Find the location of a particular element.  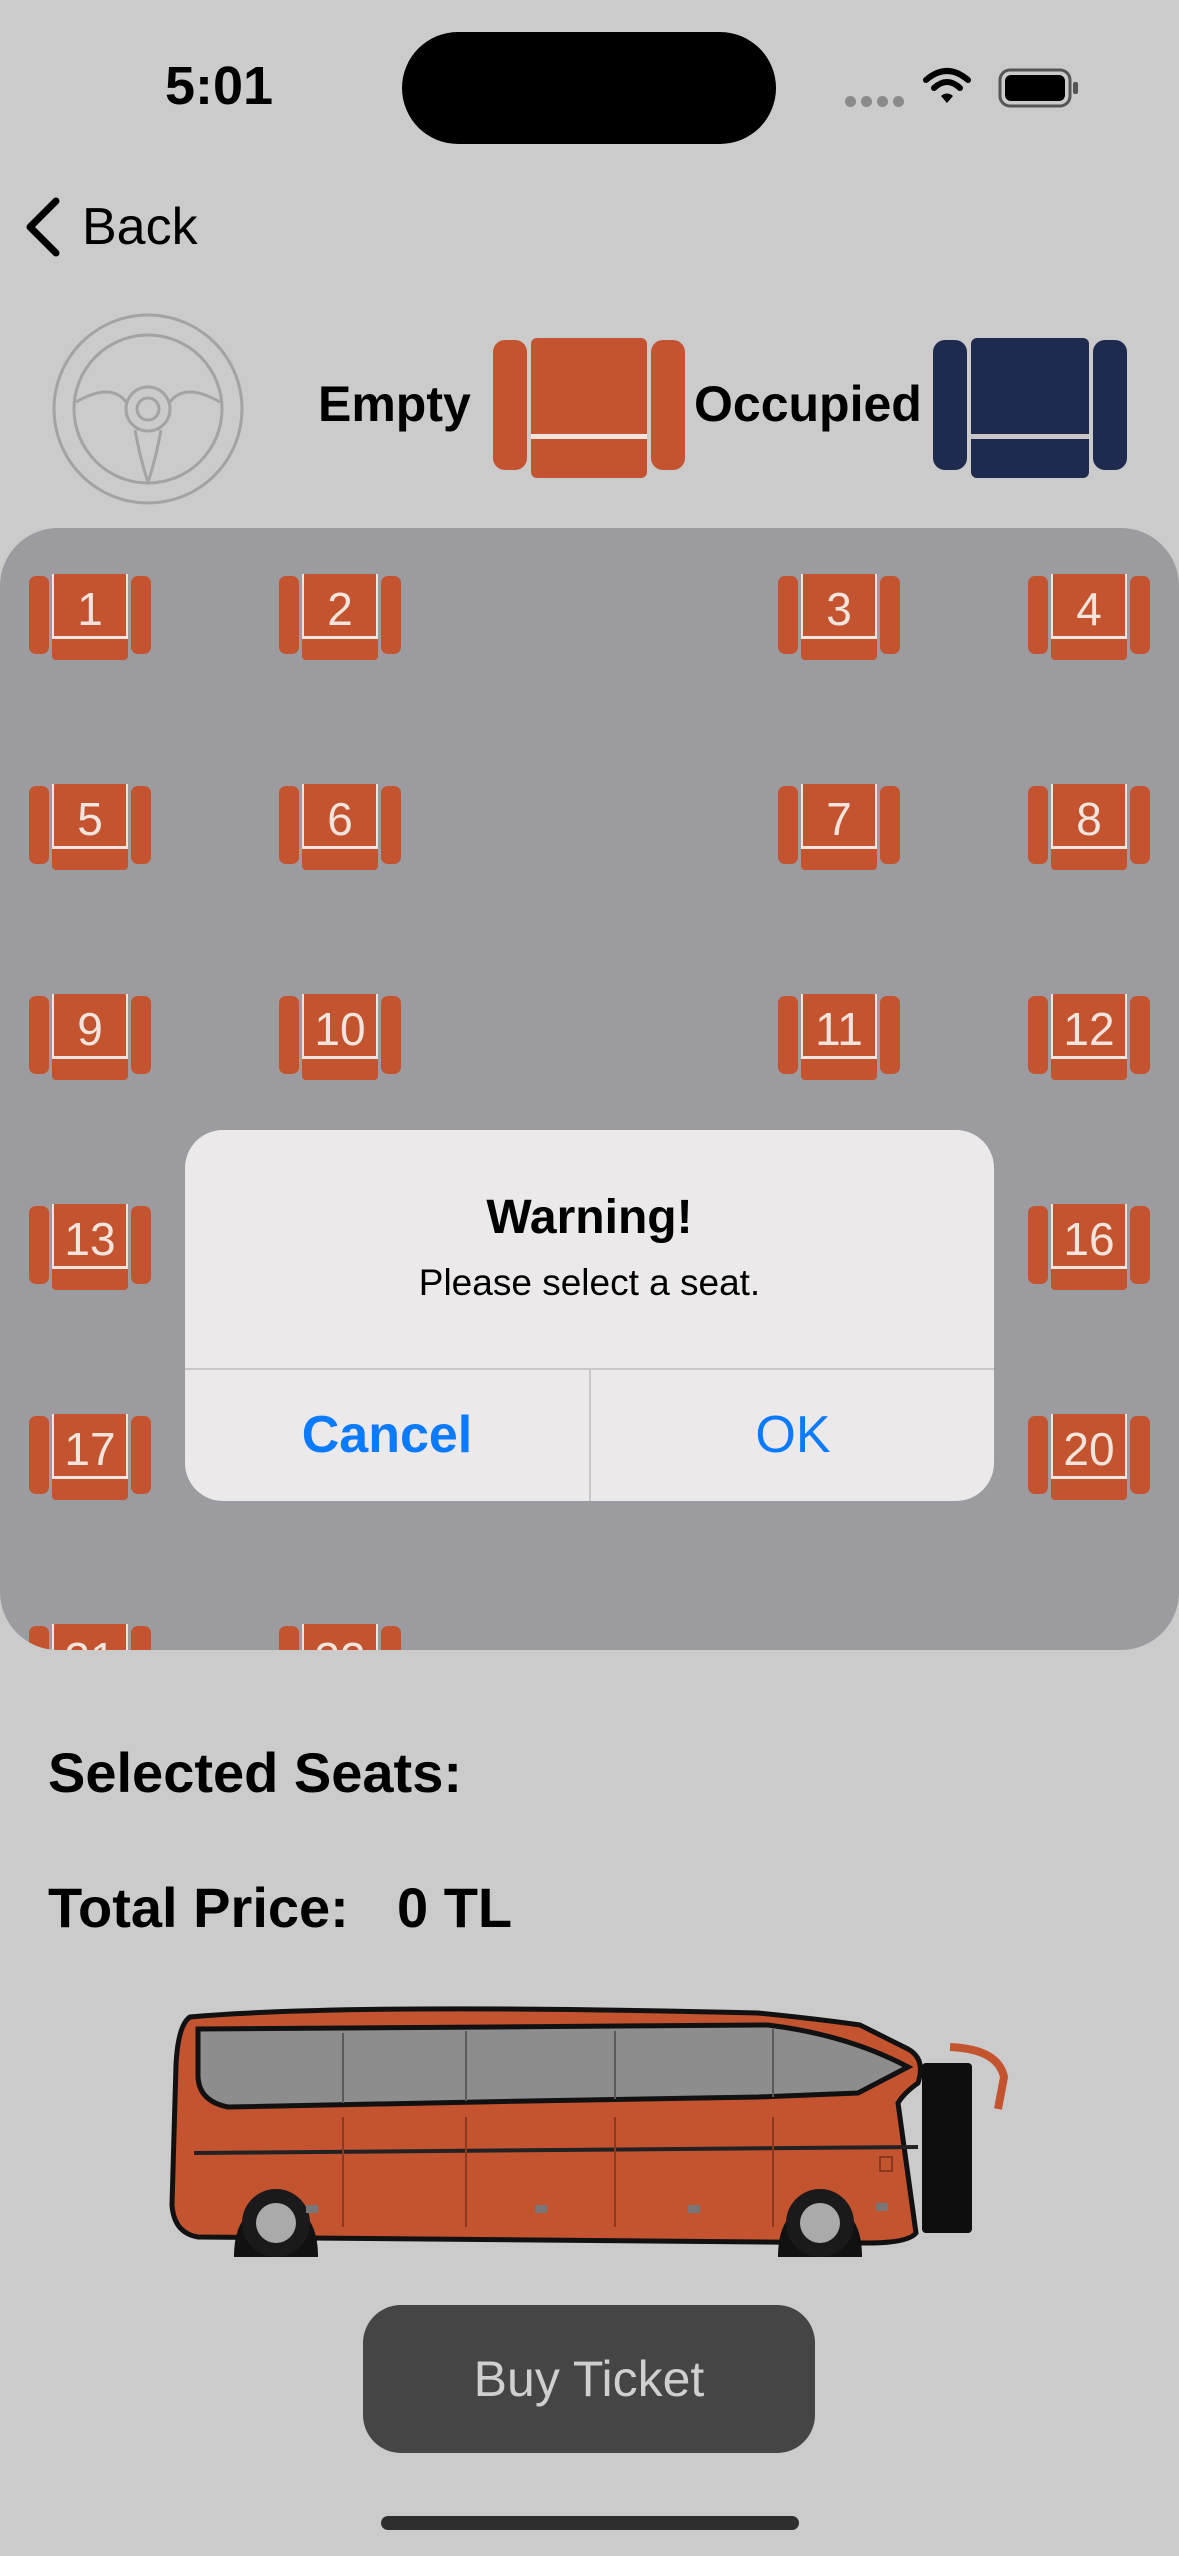

seat-22: 22 is located at coordinates (340, 1637).